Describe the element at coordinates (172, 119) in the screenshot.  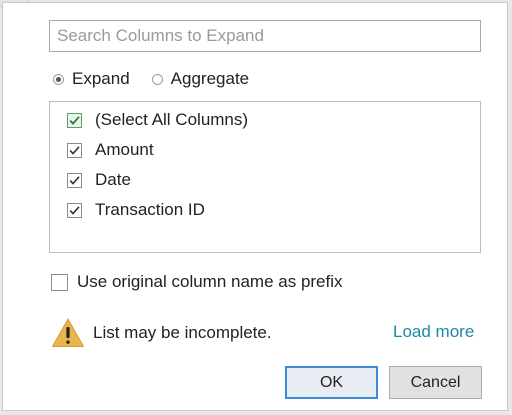
I see `list-item-label: (Select All Columns)` at that location.